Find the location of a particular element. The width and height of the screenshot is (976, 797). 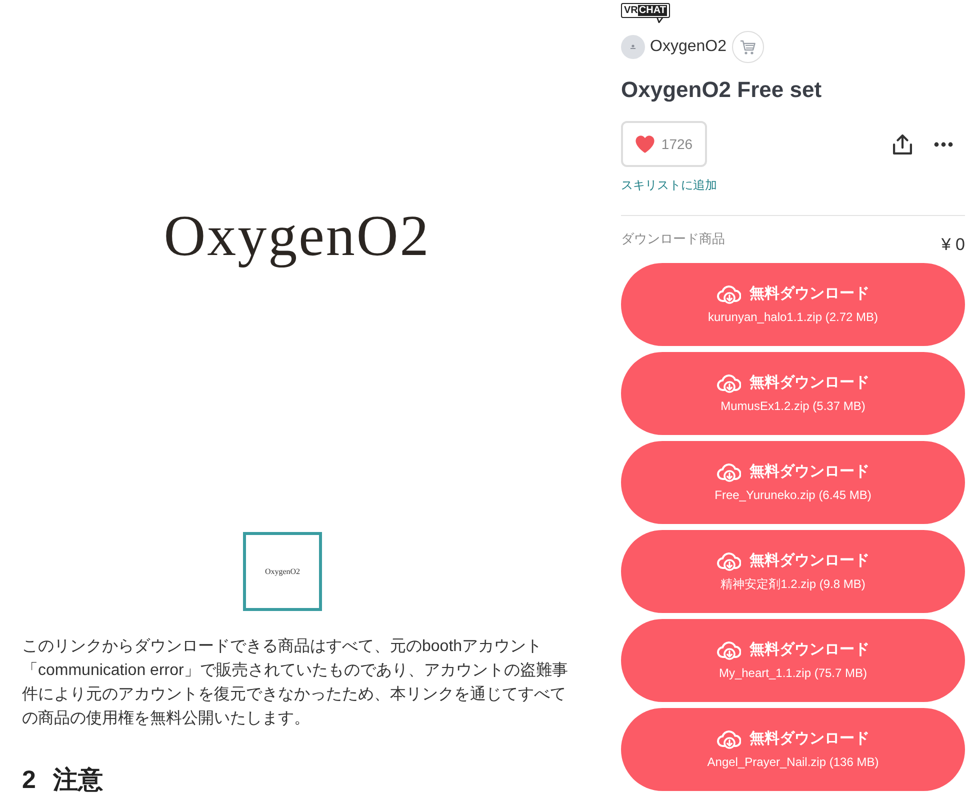

more-button is located at coordinates (943, 144).